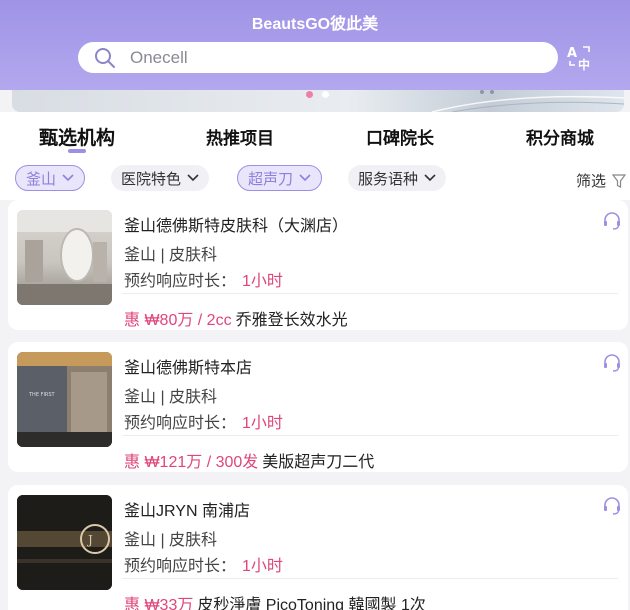  What do you see at coordinates (41, 179) in the screenshot?
I see `filter-region-label: 釜山` at bounding box center [41, 179].